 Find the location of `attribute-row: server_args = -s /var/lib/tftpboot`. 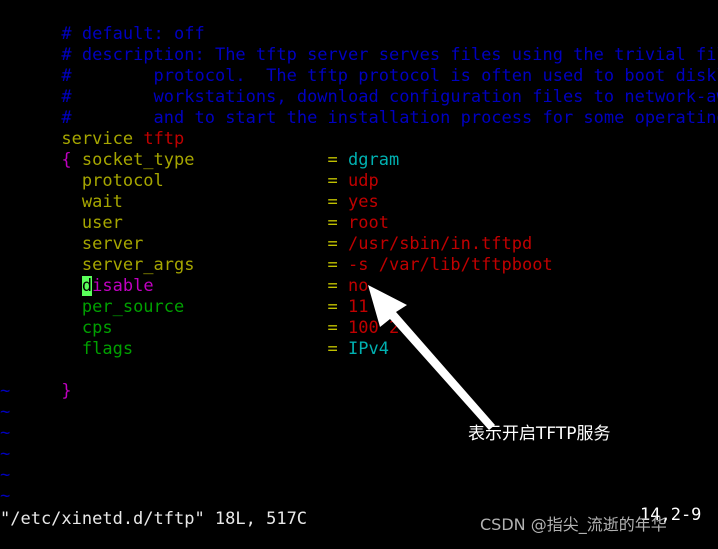

attribute-row: server_args = -s /var/lib/tftpboot is located at coordinates (359, 265).